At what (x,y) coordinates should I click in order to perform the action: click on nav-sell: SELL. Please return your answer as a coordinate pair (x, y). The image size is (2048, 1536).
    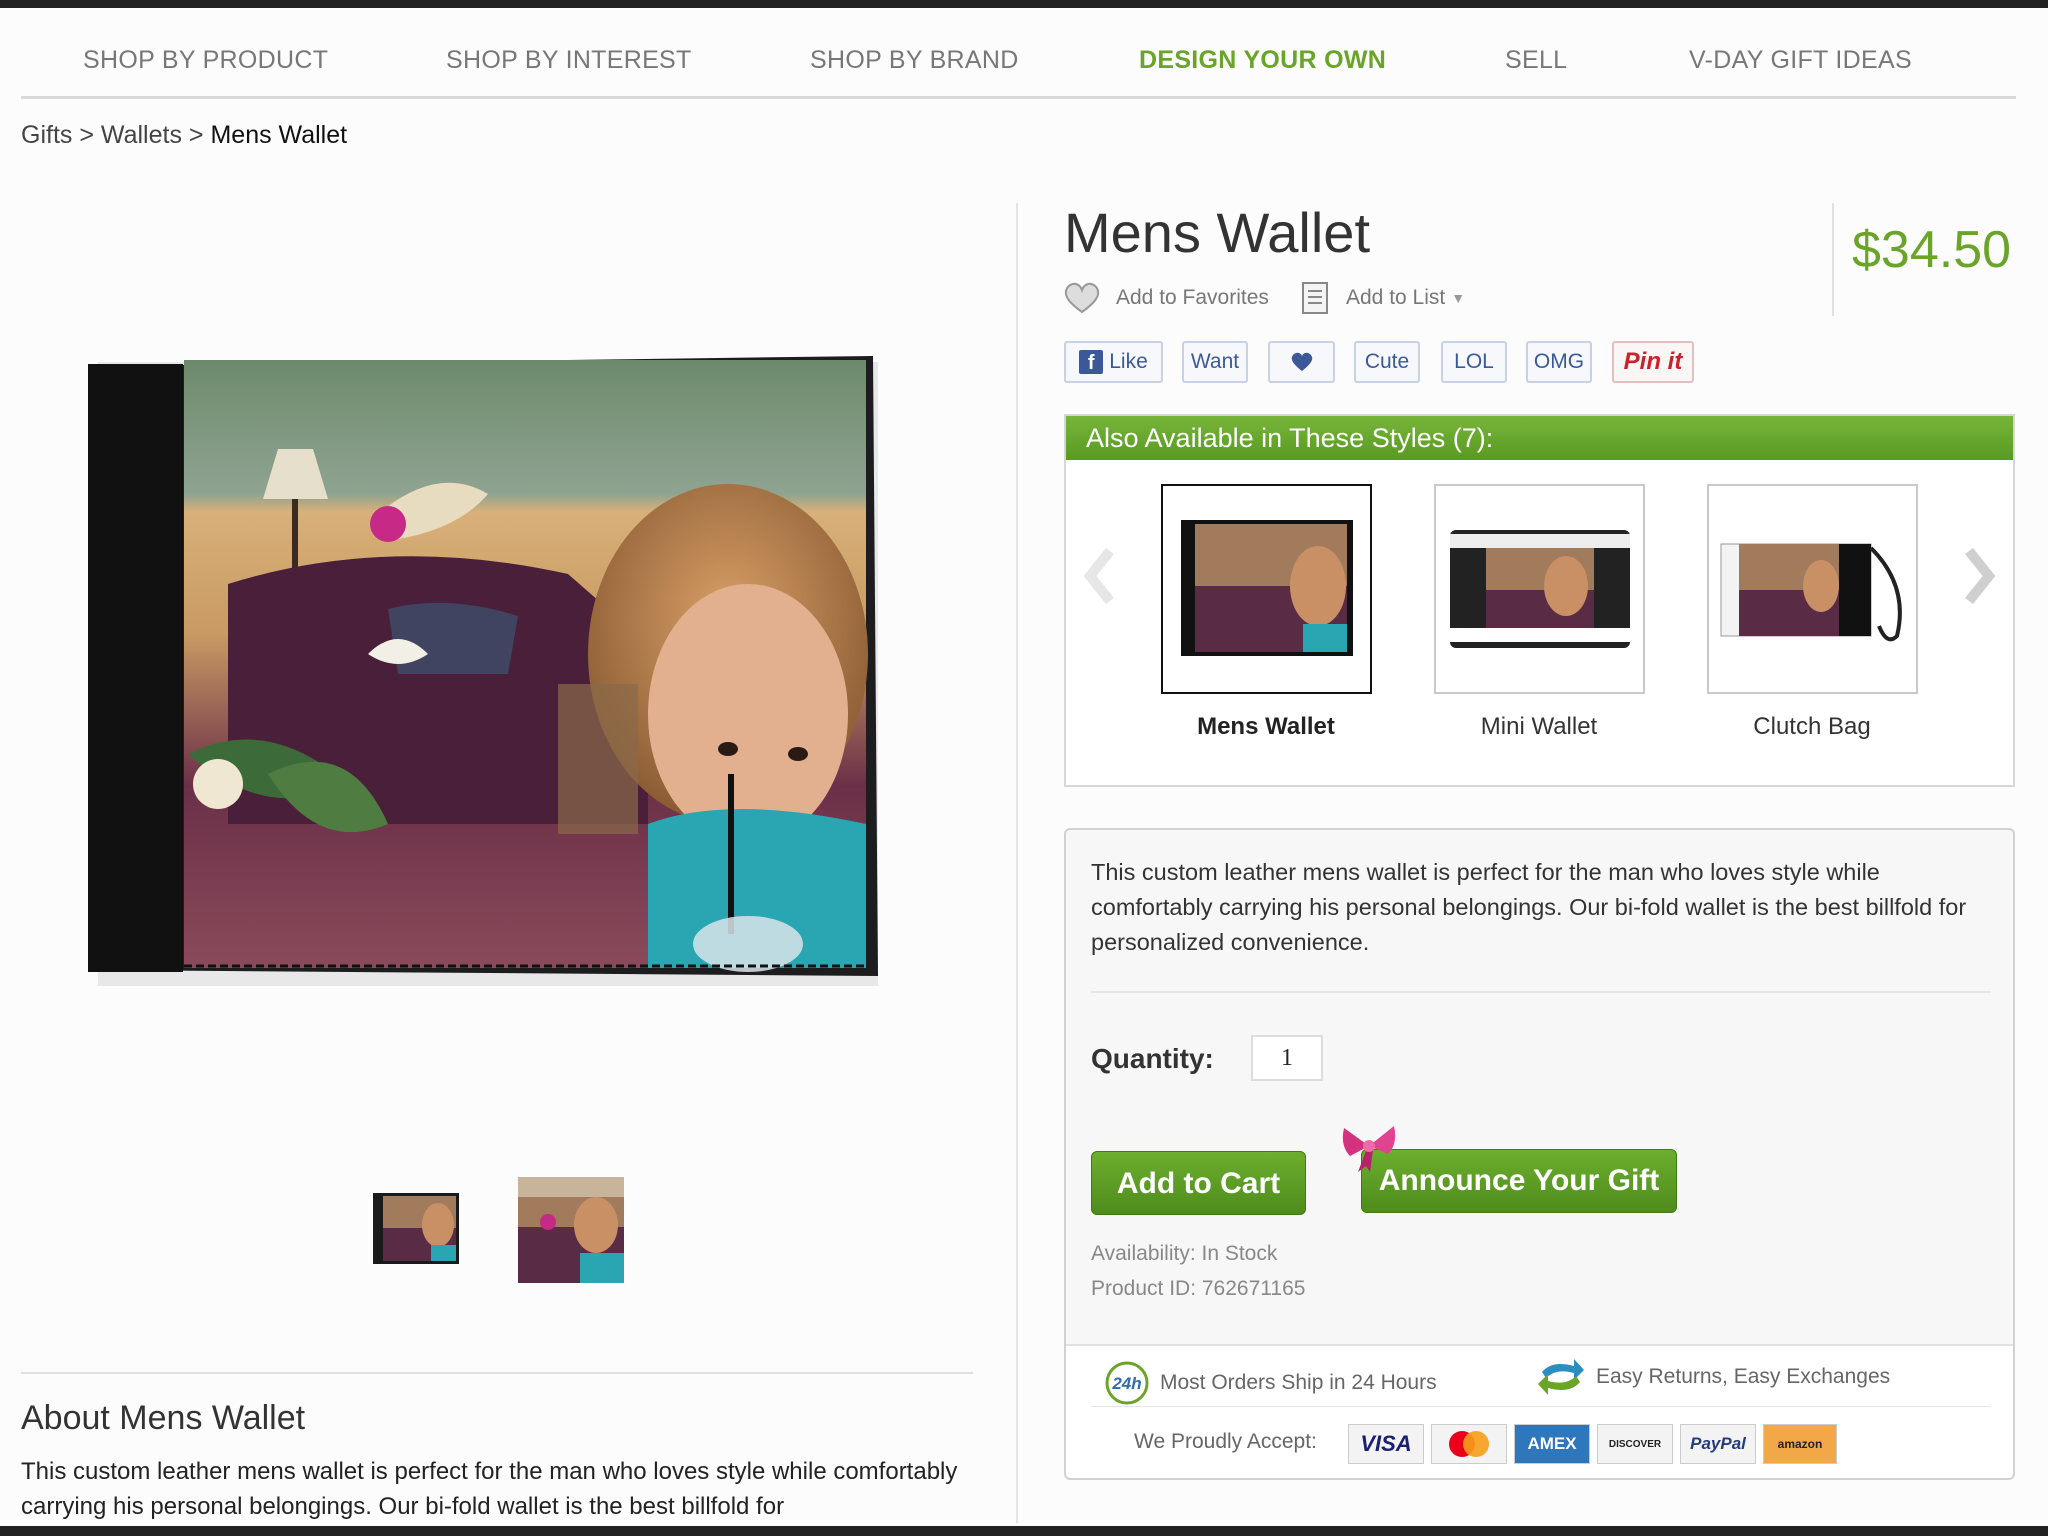
    Looking at the image, I should click on (1536, 60).